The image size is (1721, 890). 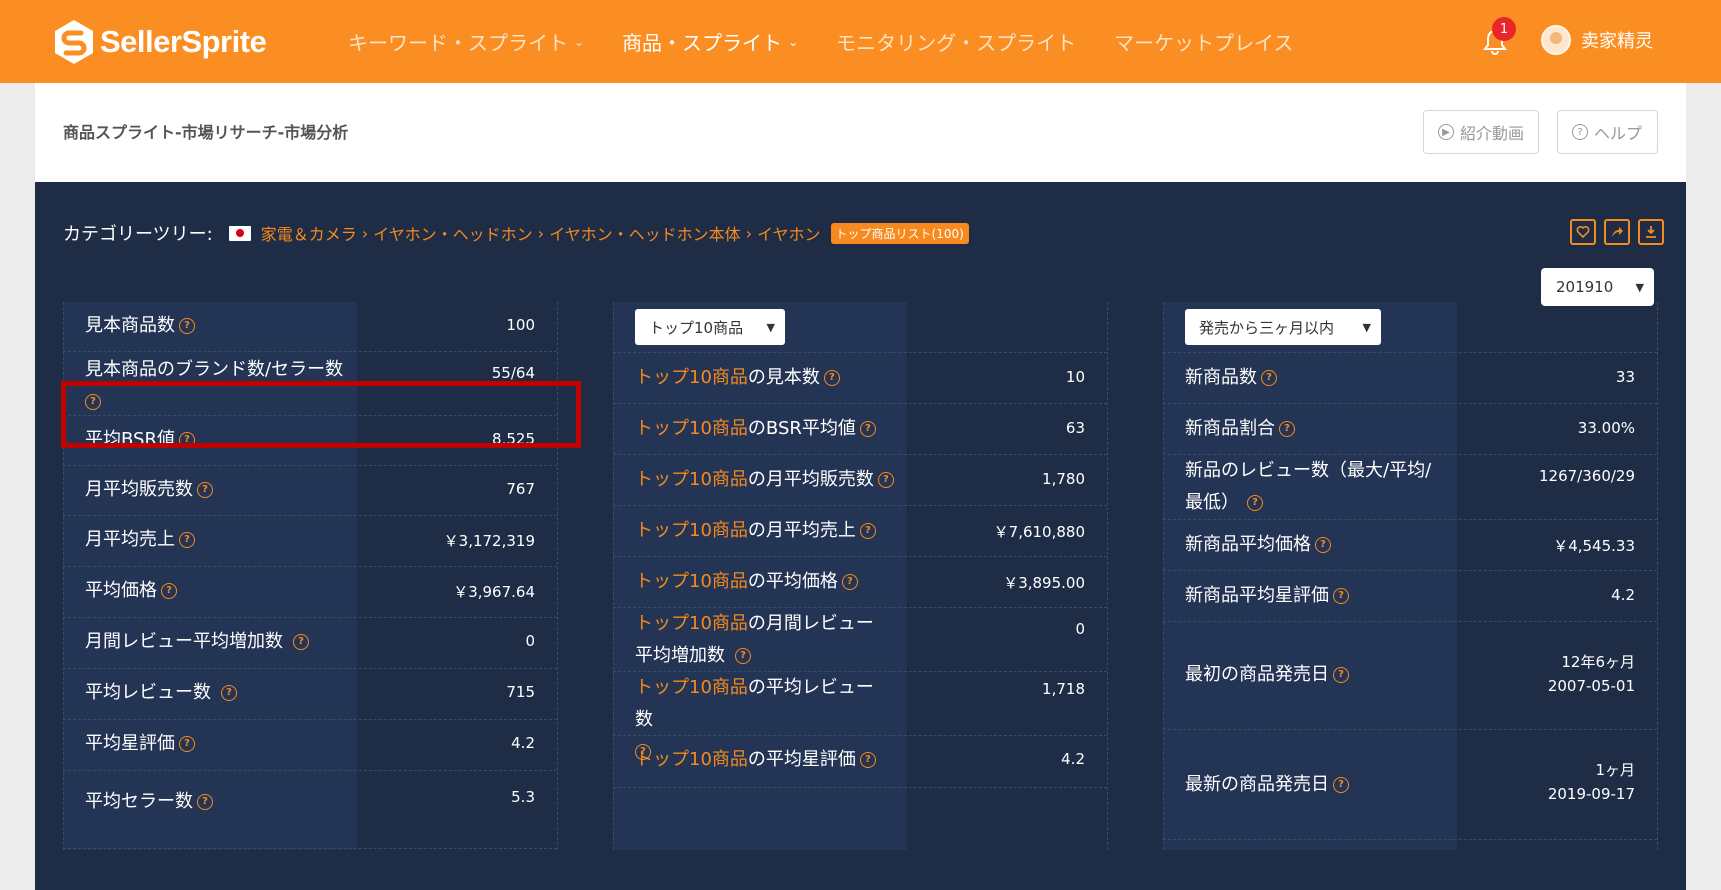 I want to click on category-crumb: イヤホン・ヘッドホン本体, so click(x=645, y=233).